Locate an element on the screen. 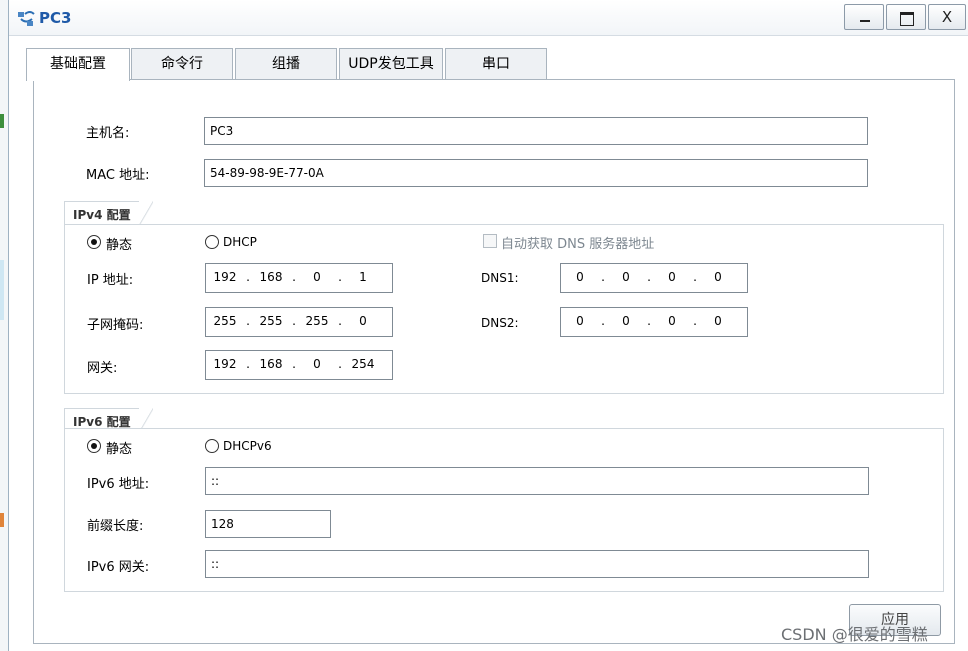 The image size is (968, 651). minimize-button is located at coordinates (864, 17).